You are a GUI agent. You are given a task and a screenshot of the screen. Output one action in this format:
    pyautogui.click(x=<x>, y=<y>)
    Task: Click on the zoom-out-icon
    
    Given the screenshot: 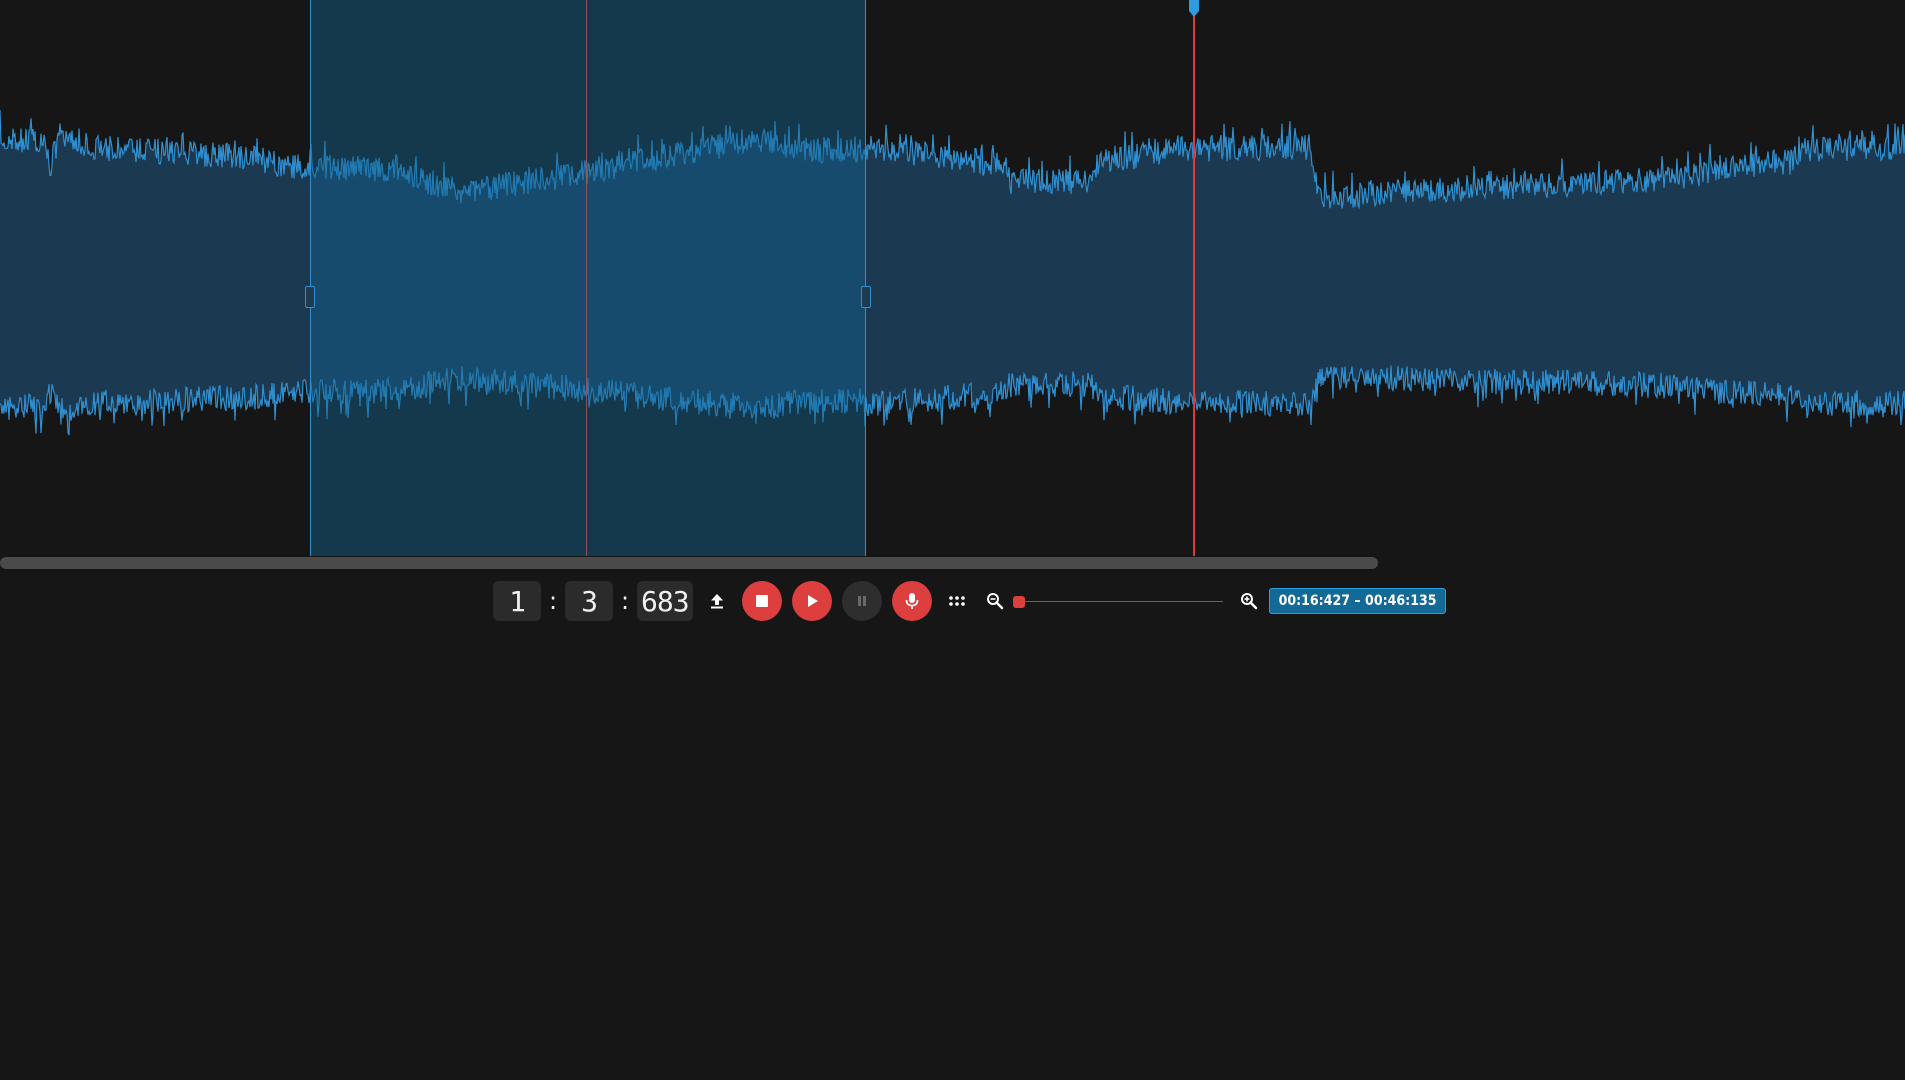 What is the action you would take?
    pyautogui.click(x=994, y=601)
    